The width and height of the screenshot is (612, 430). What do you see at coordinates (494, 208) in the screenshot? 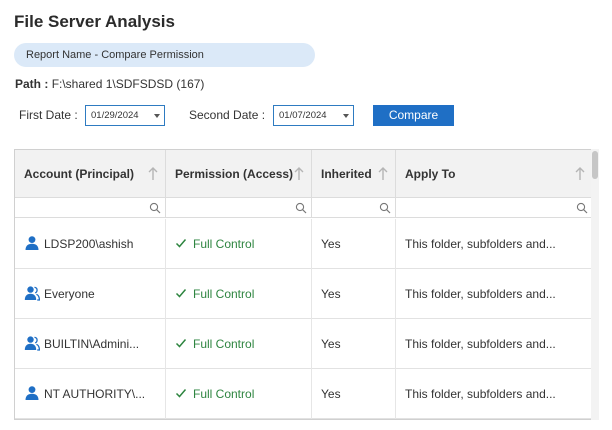
I see `filter-apply-to` at bounding box center [494, 208].